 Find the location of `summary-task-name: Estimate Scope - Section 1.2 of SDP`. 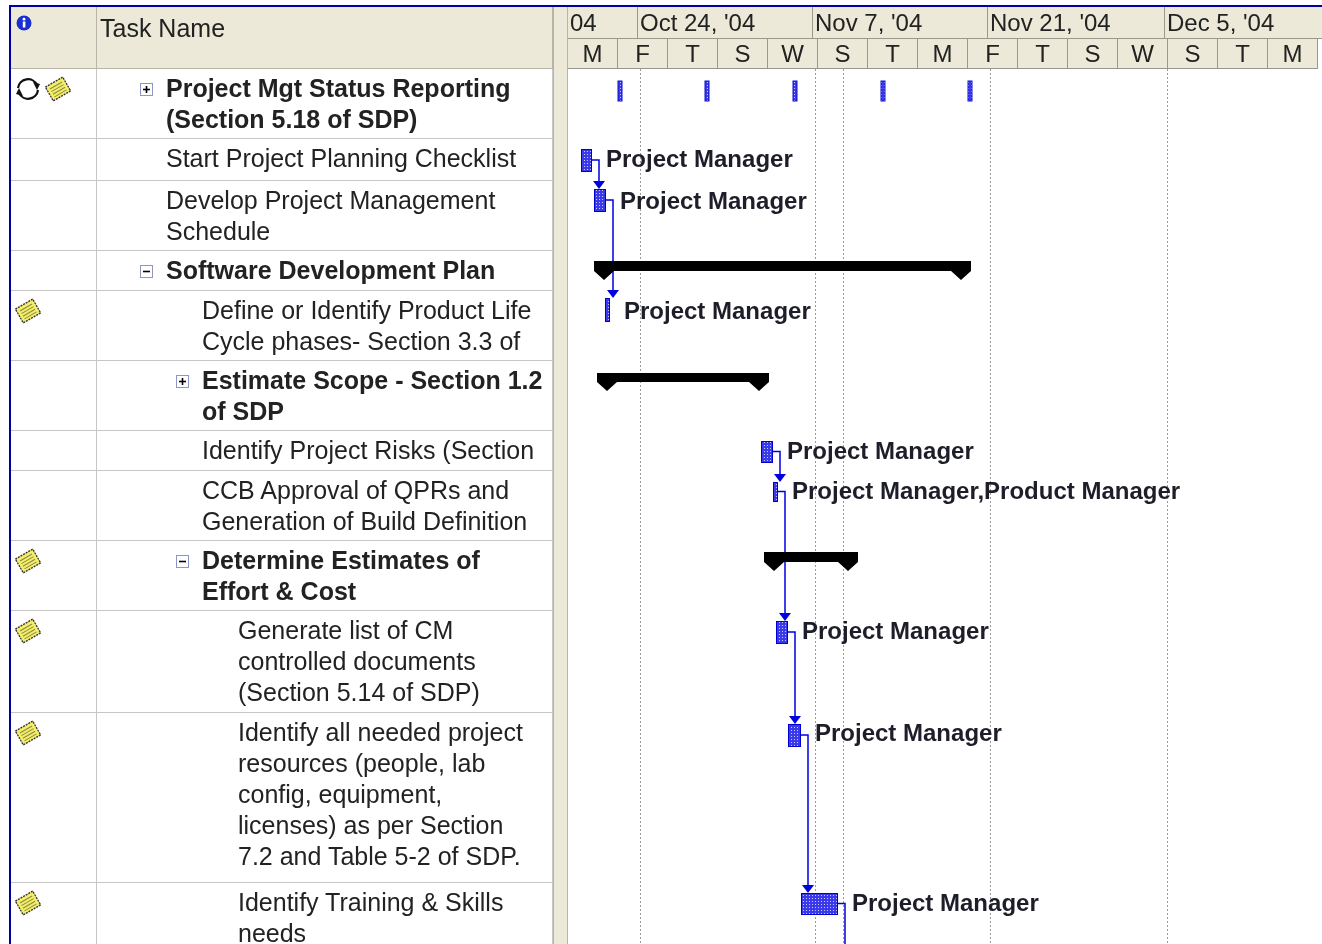

summary-task-name: Estimate Scope - Section 1.2 of SDP is located at coordinates (373, 396).